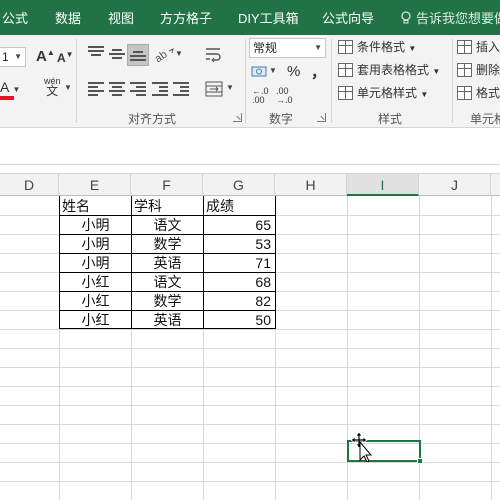  Describe the element at coordinates (239, 243) in the screenshot. I see `table-cell: 53` at that location.